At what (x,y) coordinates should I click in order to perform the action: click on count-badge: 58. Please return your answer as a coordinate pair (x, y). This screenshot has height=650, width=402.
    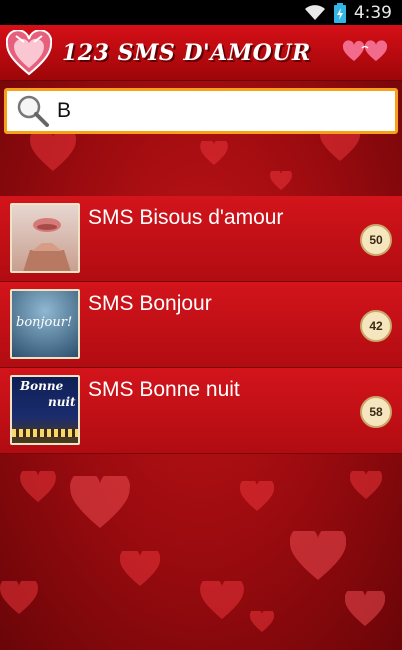
    Looking at the image, I should click on (376, 412).